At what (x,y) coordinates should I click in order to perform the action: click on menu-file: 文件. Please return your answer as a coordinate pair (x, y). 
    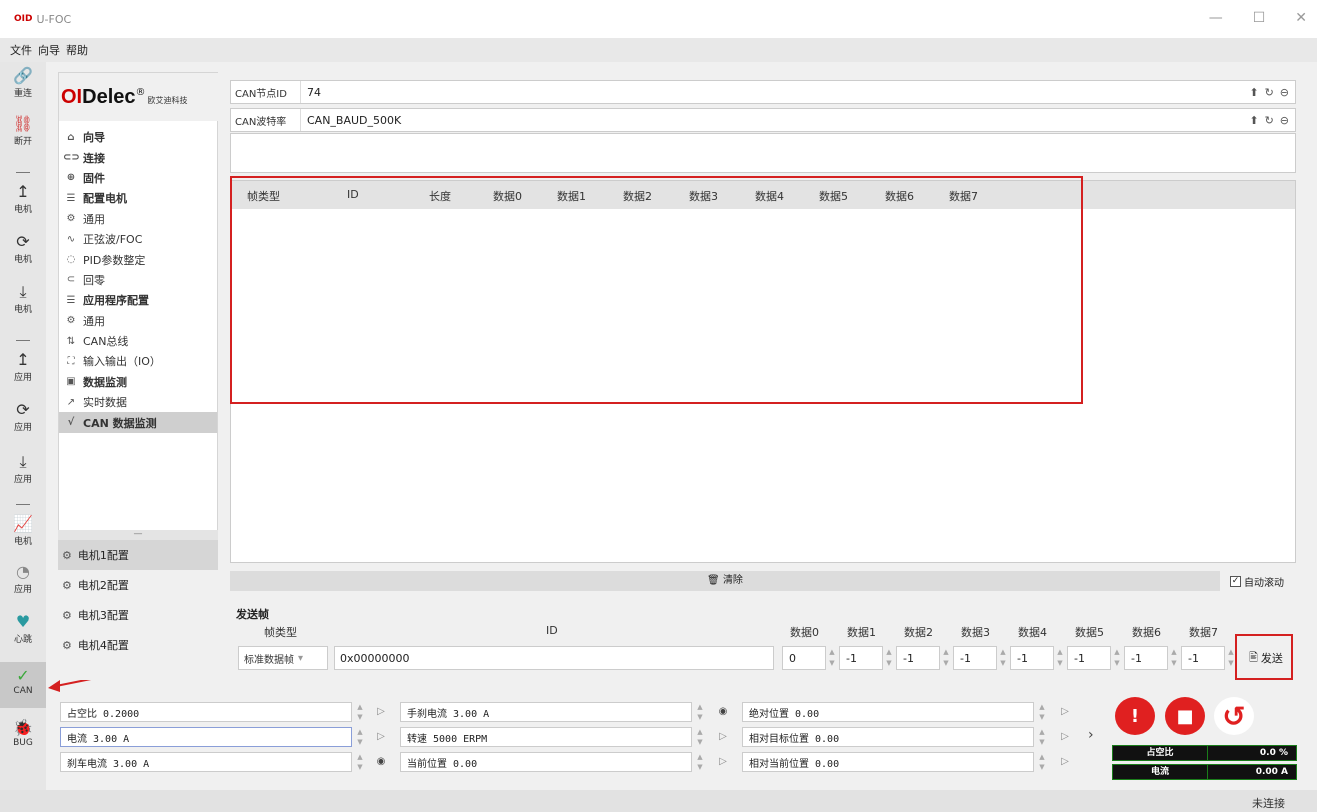
    Looking at the image, I should click on (21, 50).